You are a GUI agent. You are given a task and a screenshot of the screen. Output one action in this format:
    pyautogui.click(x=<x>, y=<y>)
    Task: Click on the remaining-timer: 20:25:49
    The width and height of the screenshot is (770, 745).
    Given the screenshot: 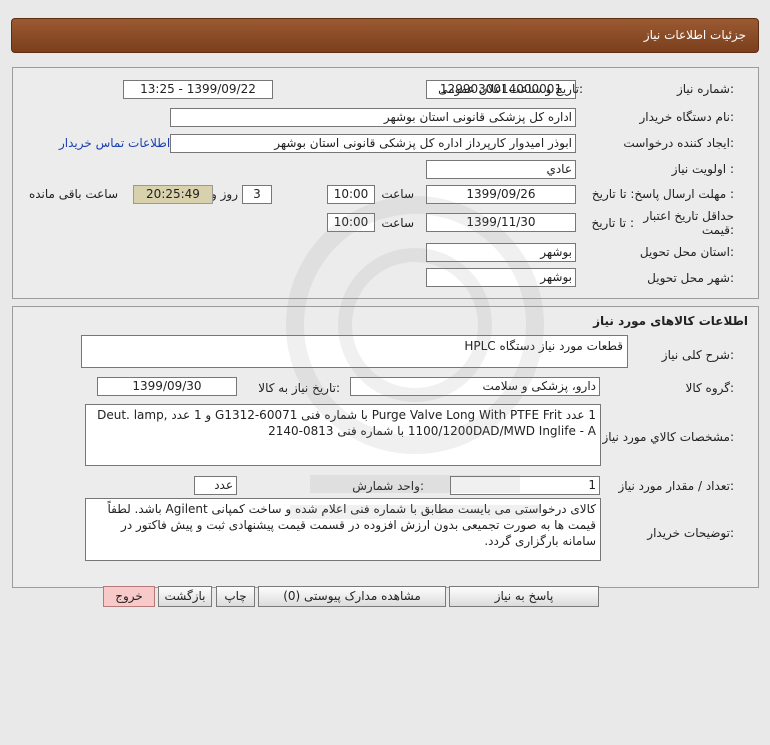 What is the action you would take?
    pyautogui.click(x=173, y=194)
    